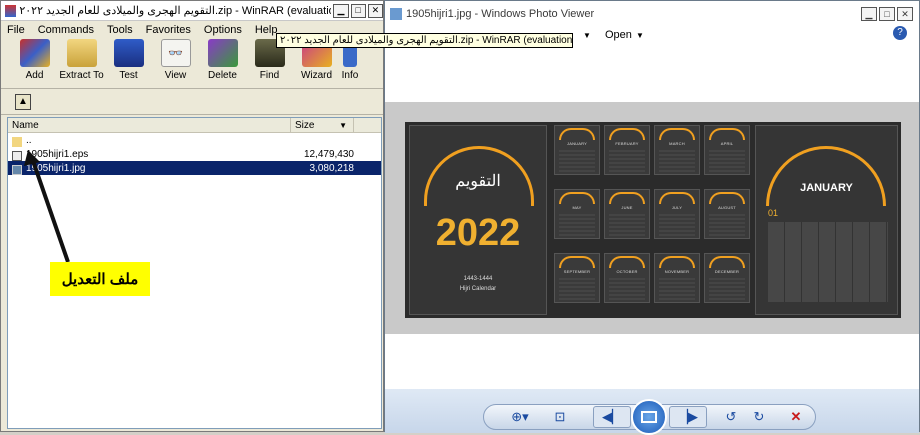  Describe the element at coordinates (375, 10) in the screenshot. I see `close-button: ✕` at that location.